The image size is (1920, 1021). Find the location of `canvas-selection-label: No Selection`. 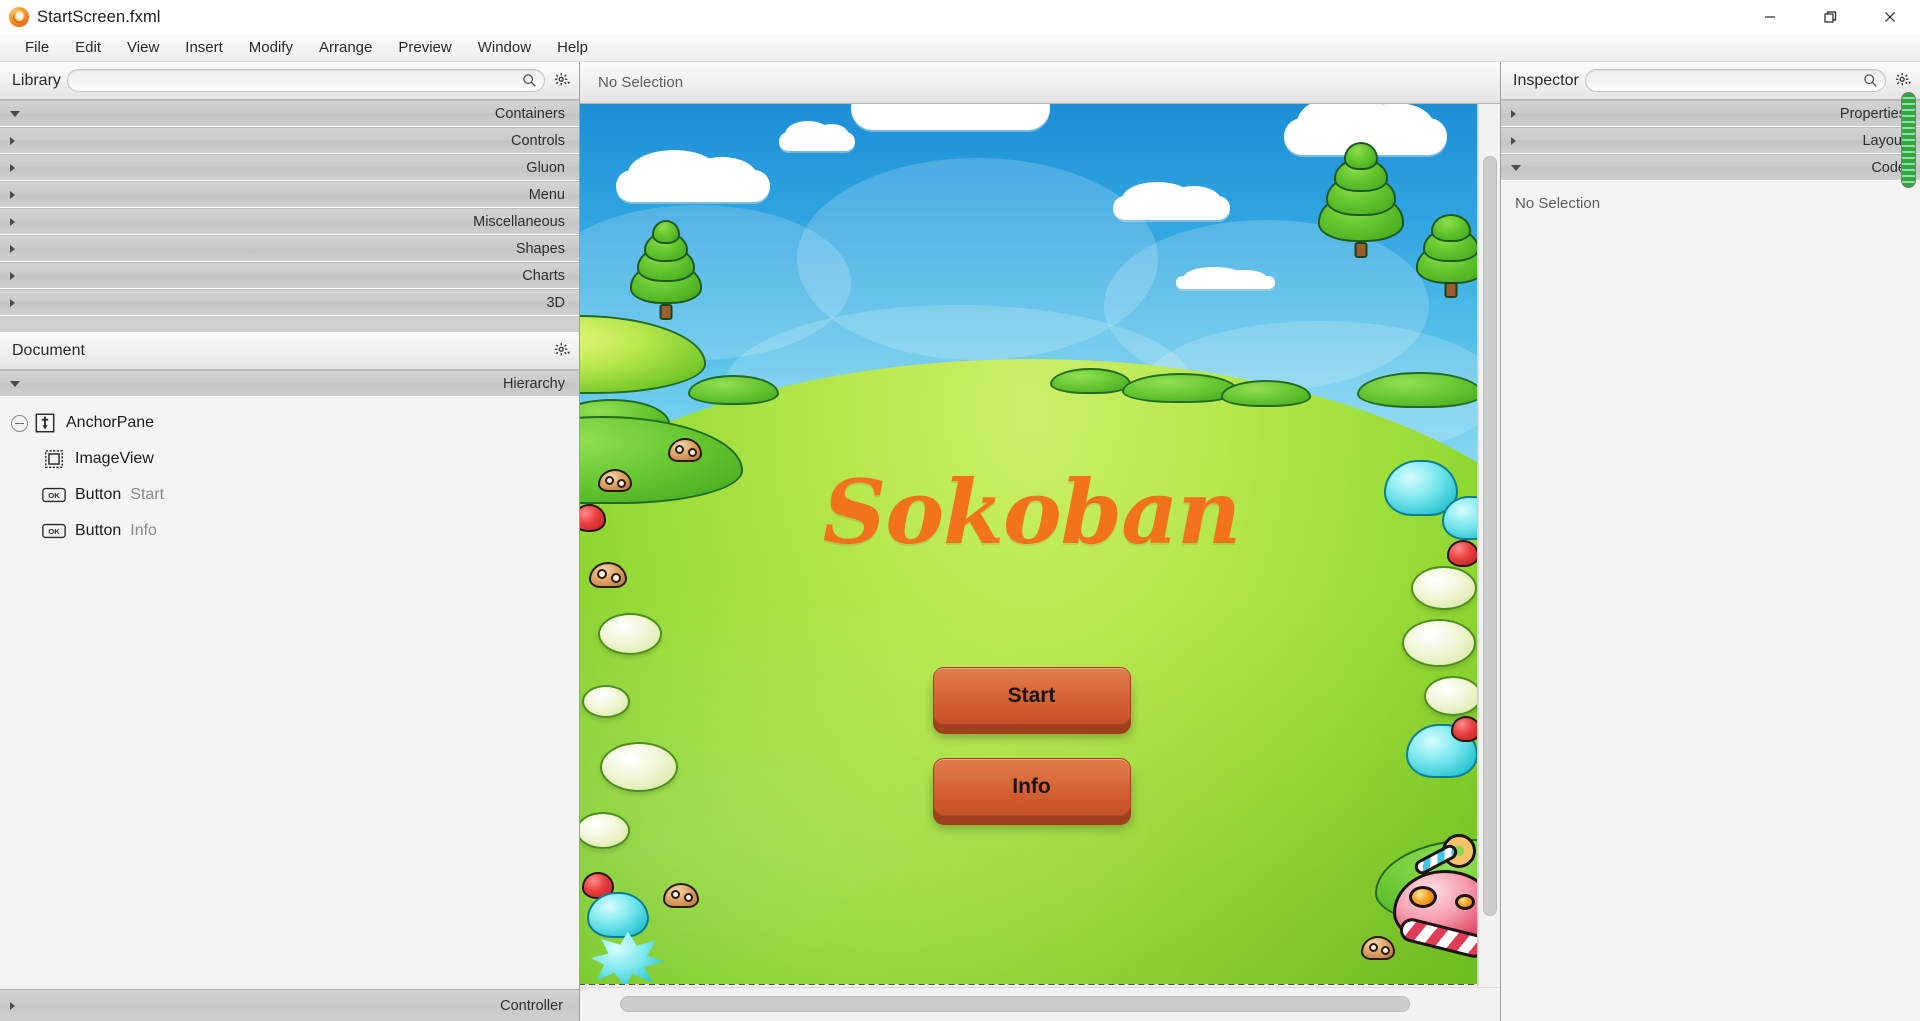

canvas-selection-label: No Selection is located at coordinates (641, 82).